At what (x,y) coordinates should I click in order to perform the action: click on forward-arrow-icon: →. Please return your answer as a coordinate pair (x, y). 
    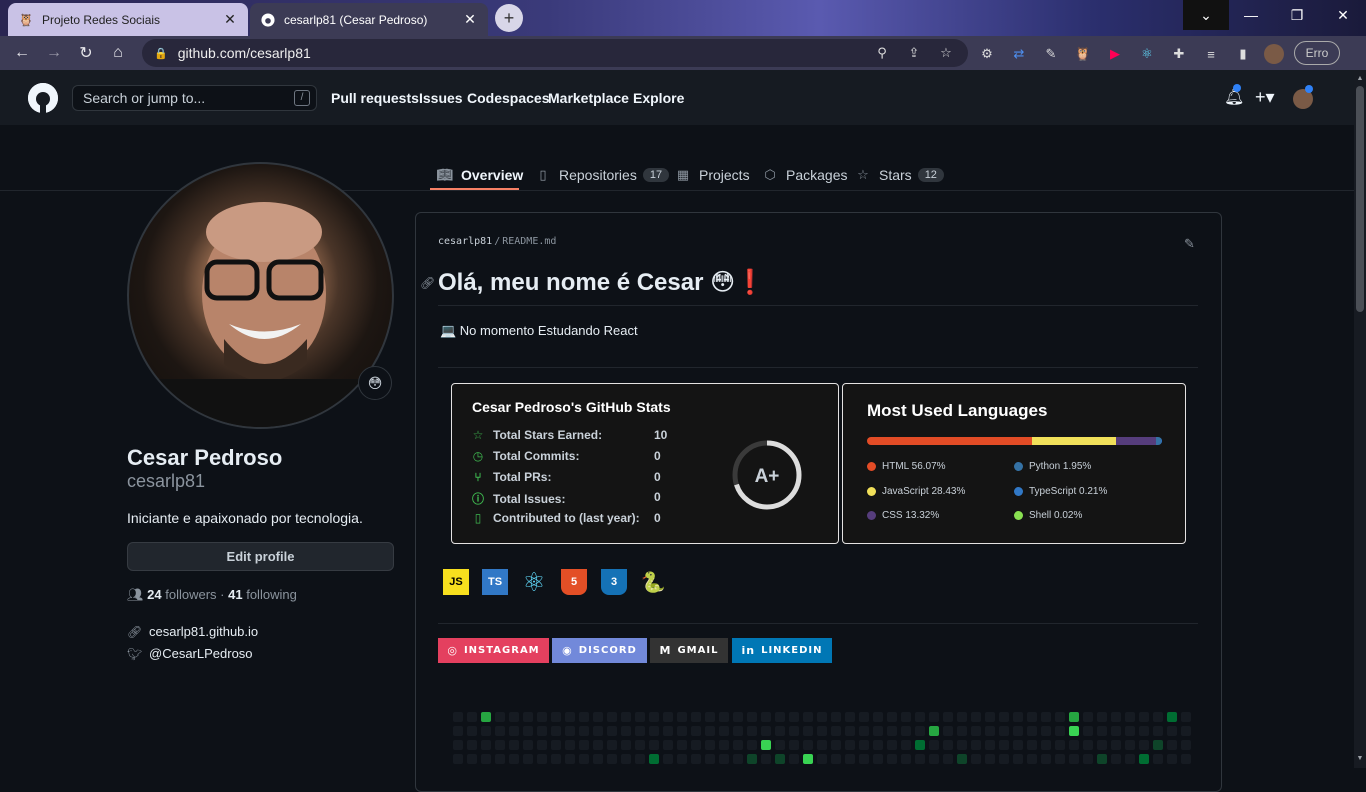
    Looking at the image, I should click on (54, 53).